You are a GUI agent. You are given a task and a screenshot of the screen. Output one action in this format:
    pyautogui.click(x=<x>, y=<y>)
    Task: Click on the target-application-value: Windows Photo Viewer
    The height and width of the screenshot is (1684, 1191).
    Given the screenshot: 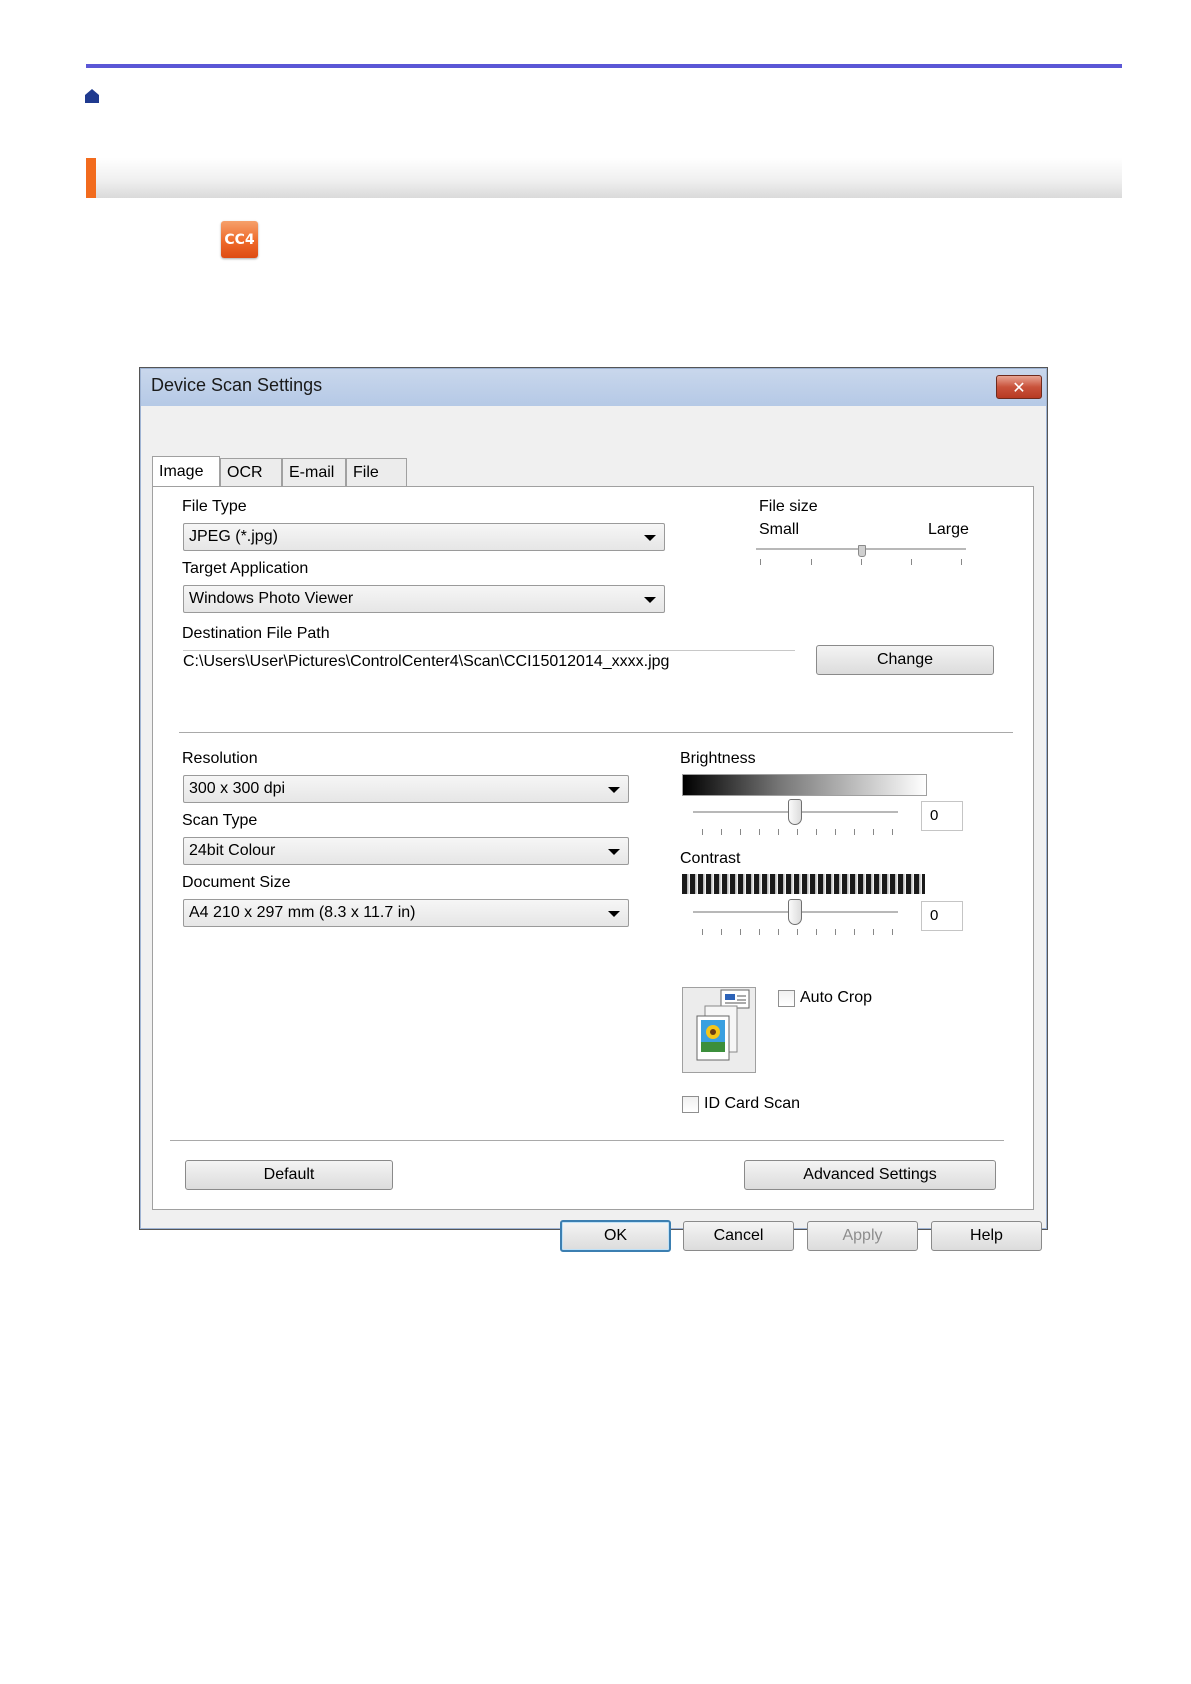 What is the action you would take?
    pyautogui.click(x=271, y=598)
    